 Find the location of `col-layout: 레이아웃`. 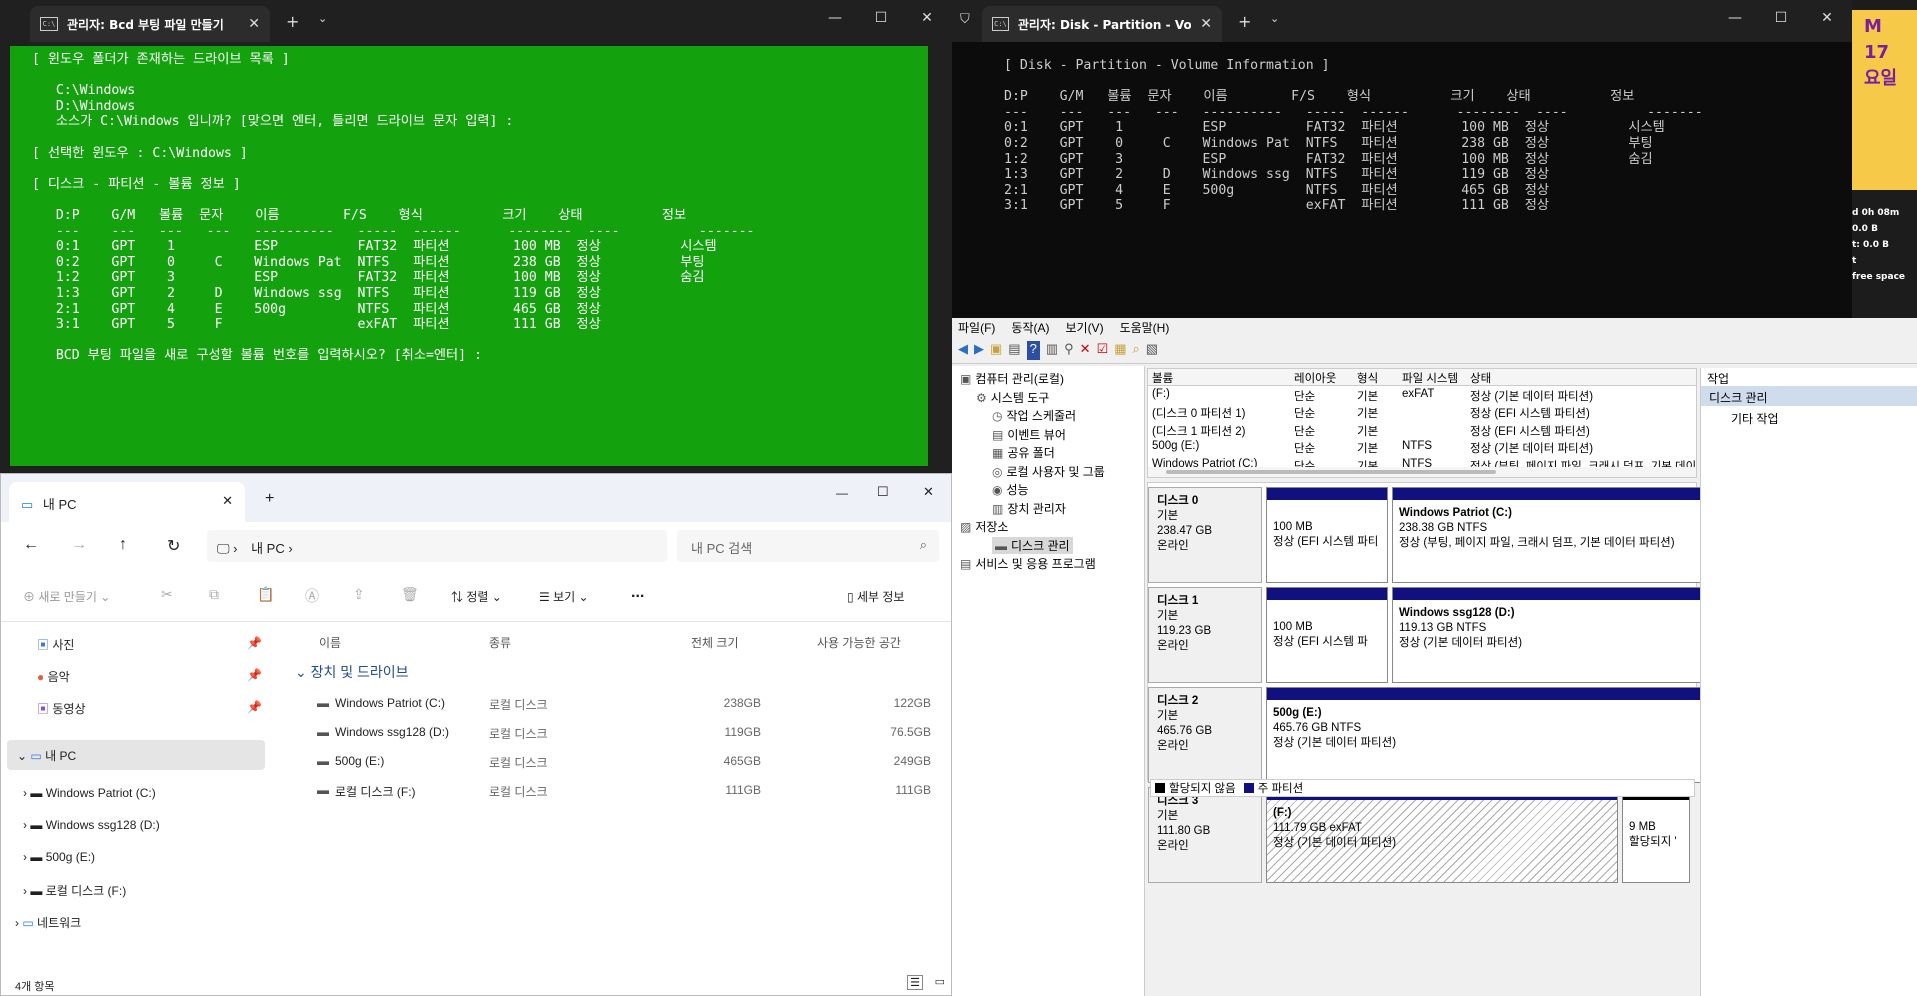

col-layout: 레이아웃 is located at coordinates (1315, 378).